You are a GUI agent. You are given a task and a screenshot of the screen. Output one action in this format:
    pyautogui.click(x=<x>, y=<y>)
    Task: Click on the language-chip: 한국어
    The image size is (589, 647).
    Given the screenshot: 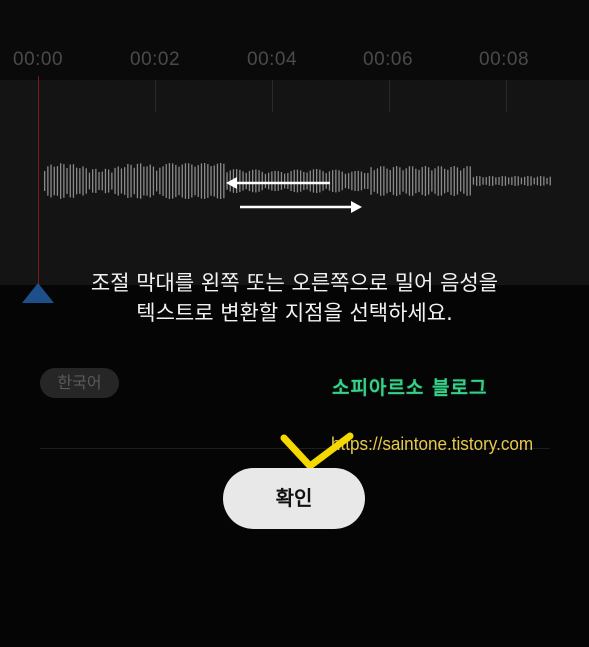 What is the action you would take?
    pyautogui.click(x=79, y=383)
    